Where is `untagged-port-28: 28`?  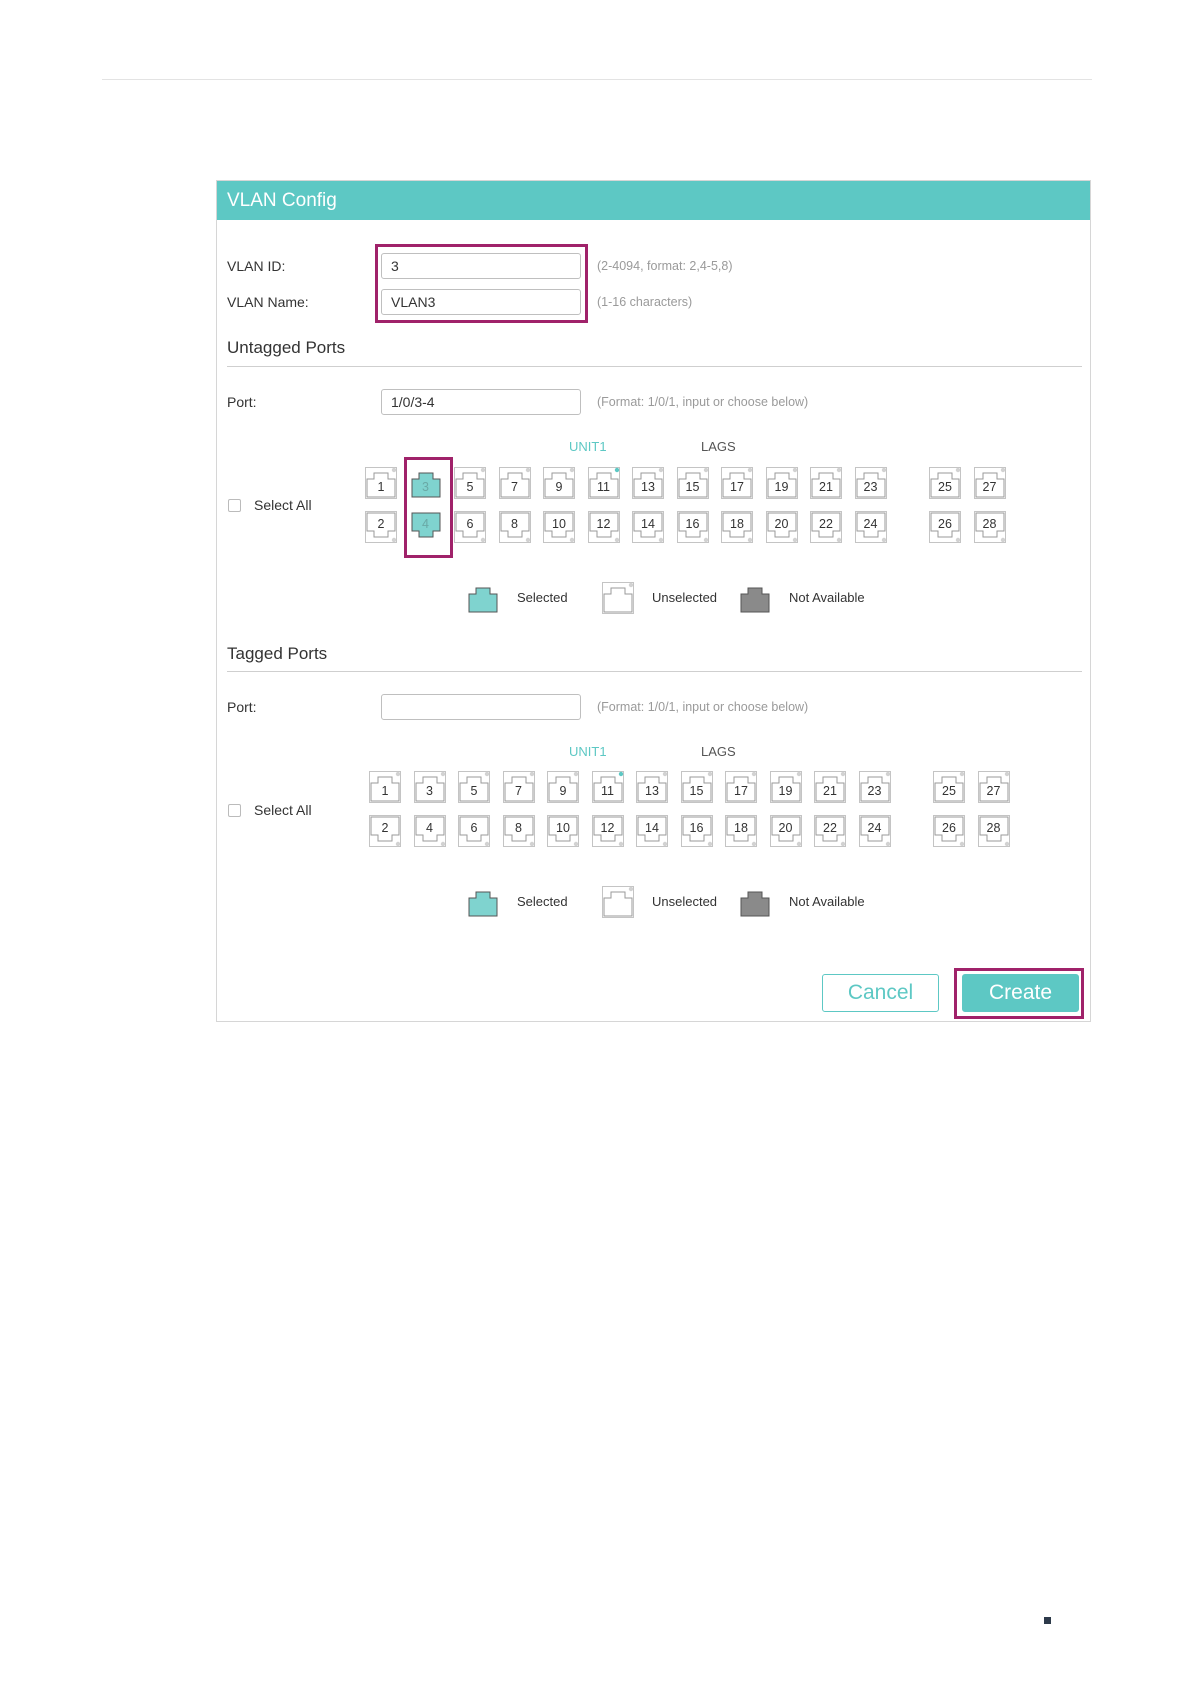
untagged-port-28: 28 is located at coordinates (989, 527).